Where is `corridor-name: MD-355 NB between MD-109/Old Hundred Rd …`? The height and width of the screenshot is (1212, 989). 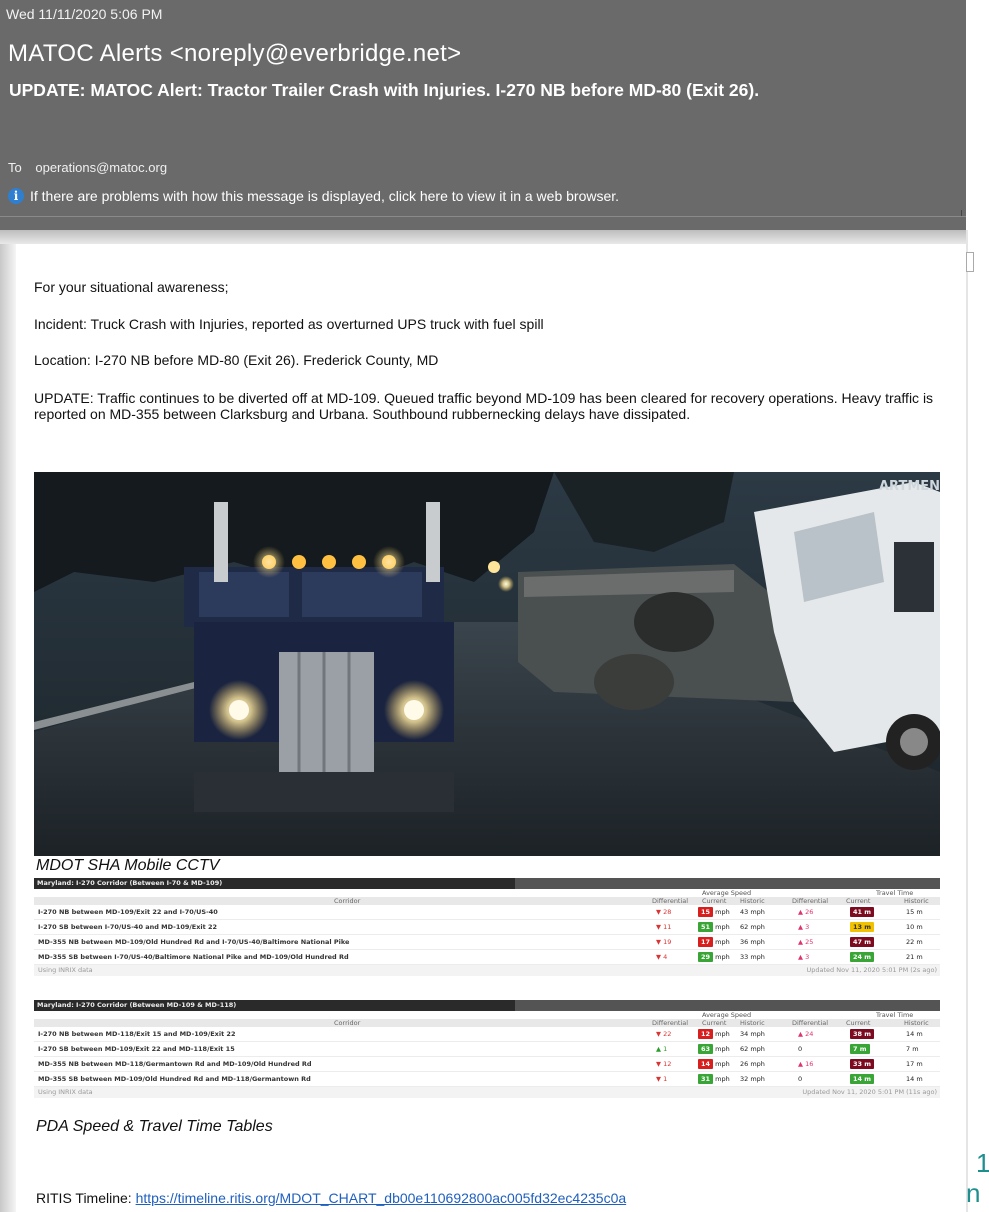
corridor-name: MD-355 NB between MD-109/Old Hundred Rd … is located at coordinates (193, 942).